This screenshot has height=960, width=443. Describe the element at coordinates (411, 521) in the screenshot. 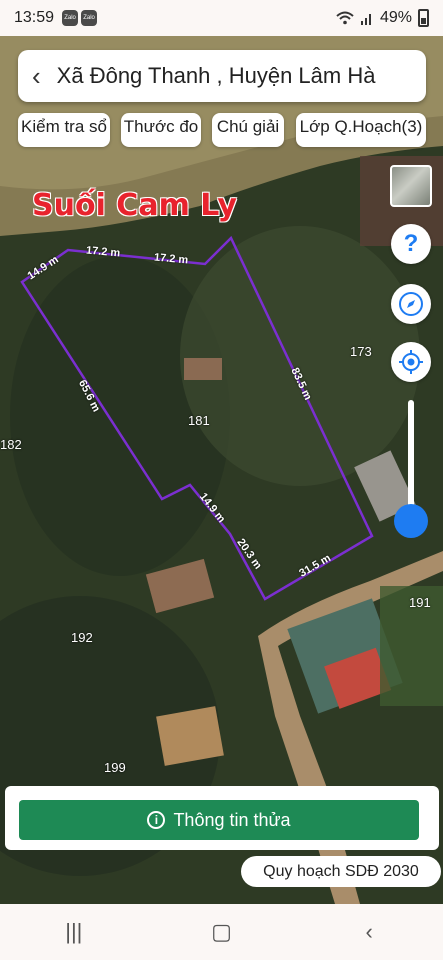

I see `opacity-slider-thumb` at that location.